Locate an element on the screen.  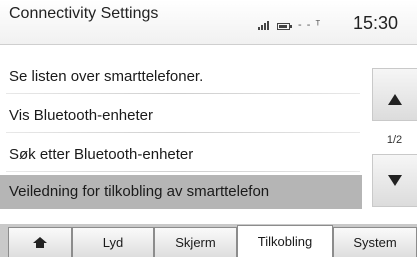
scroll-up-button is located at coordinates (394, 94).